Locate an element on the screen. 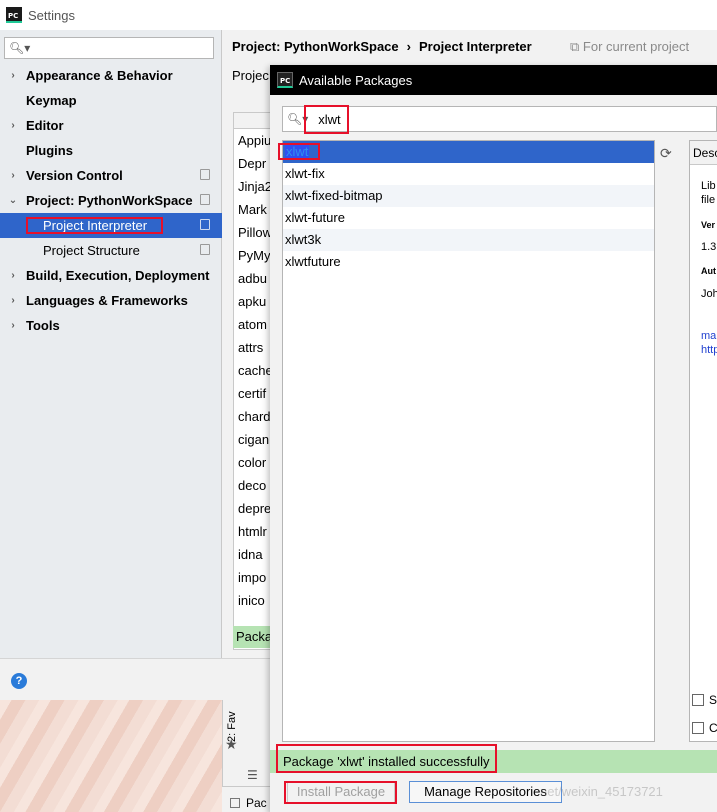 The height and width of the screenshot is (812, 717). breadcrumb-project: Project: PythonWorkSpace is located at coordinates (315, 46).